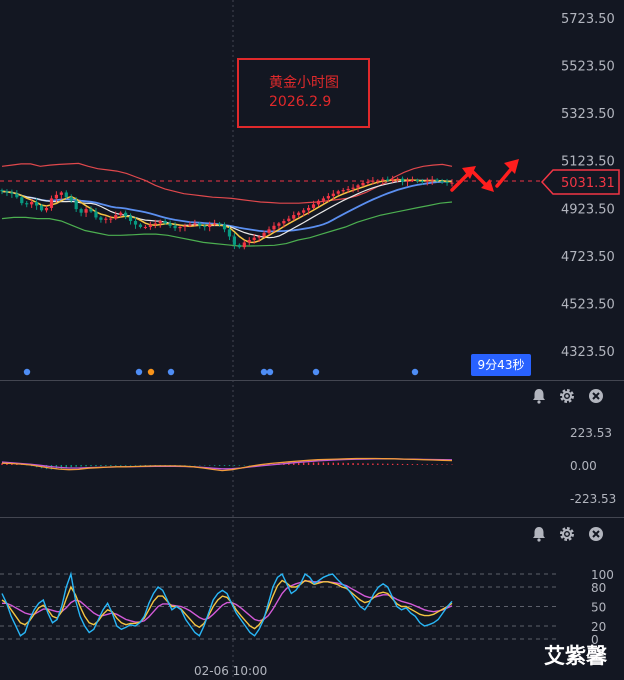  I want to click on bollinger-bands, so click(227, 204).